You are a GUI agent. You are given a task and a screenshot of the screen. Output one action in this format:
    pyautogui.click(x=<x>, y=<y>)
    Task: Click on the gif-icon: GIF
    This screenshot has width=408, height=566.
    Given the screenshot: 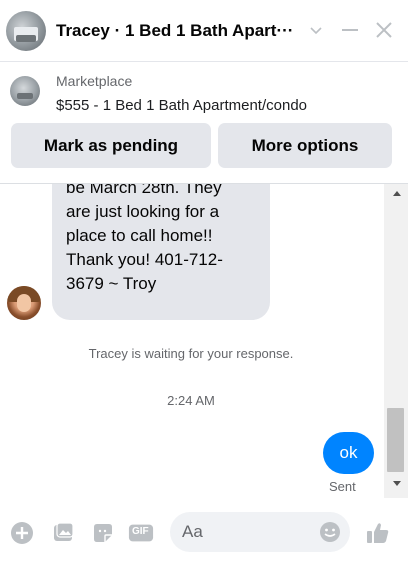 What is the action you would take?
    pyautogui.click(x=141, y=533)
    